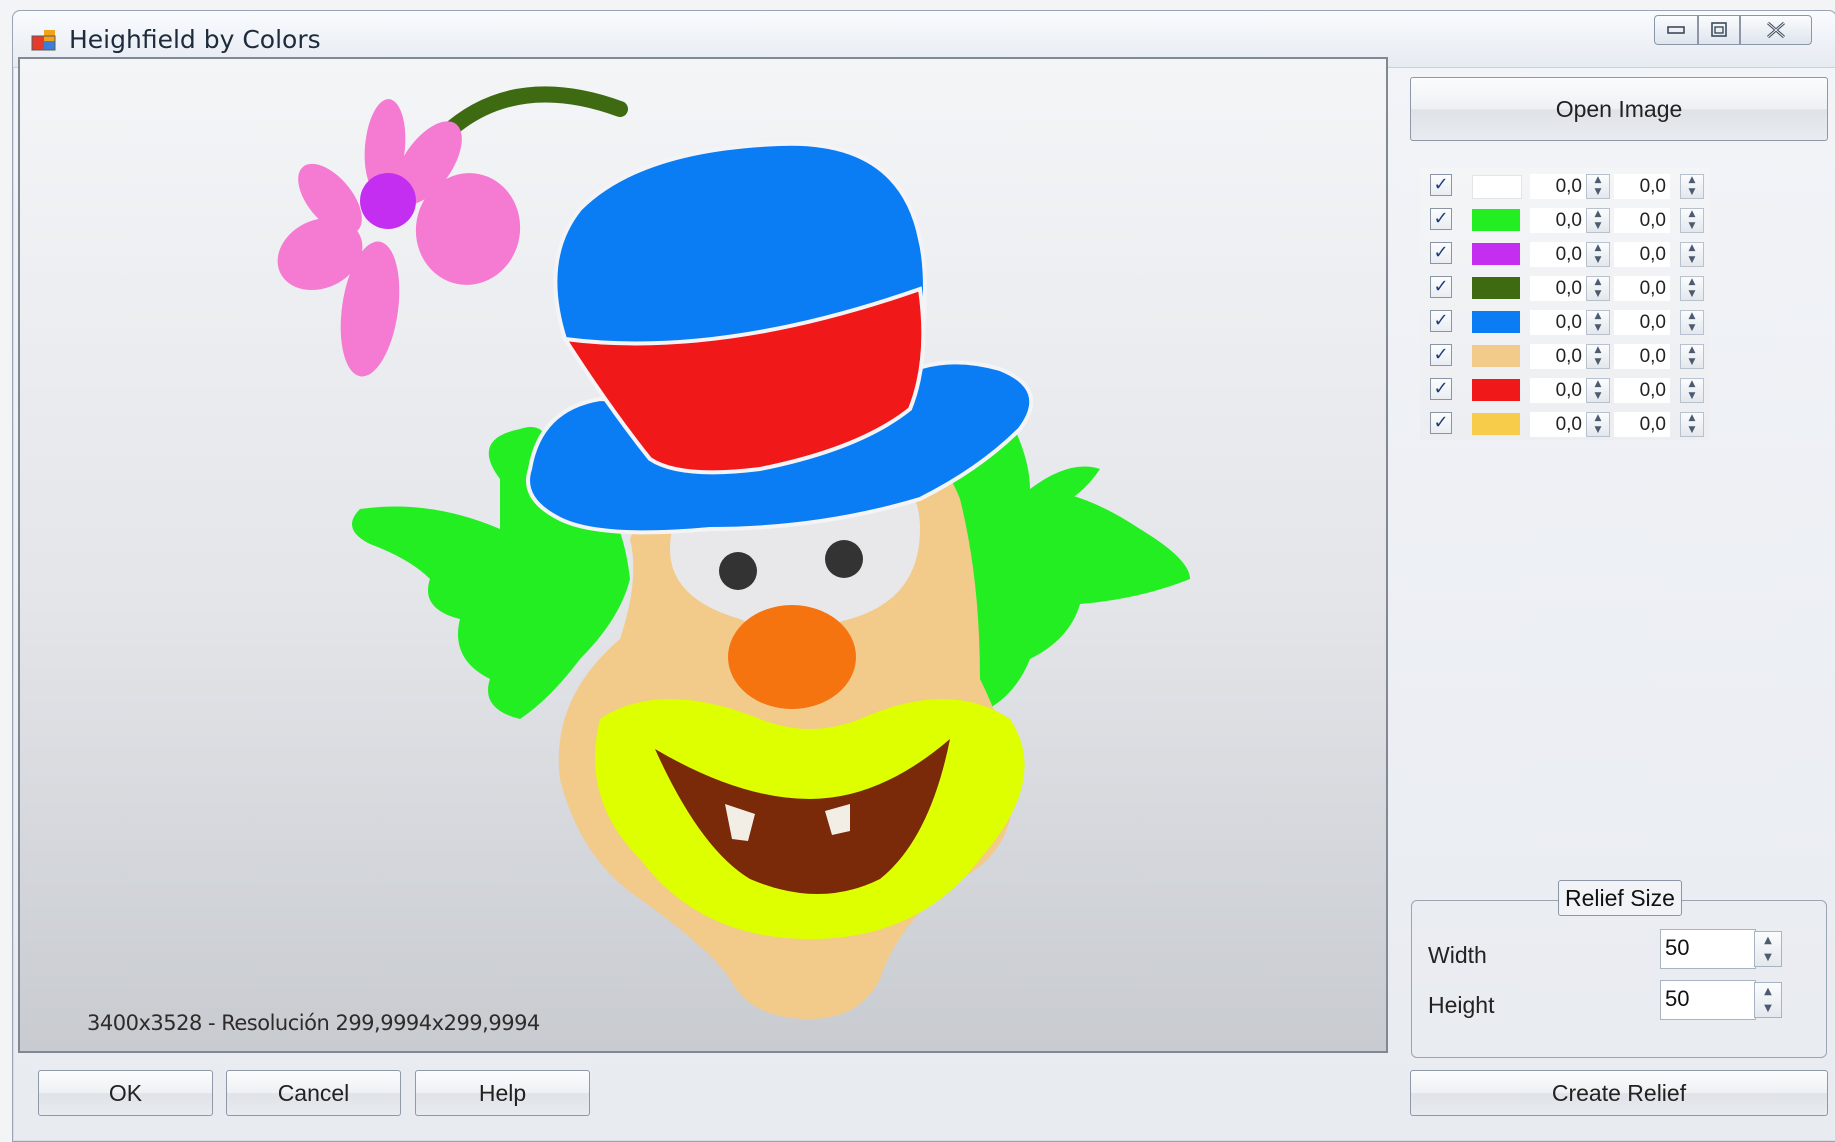 The width and height of the screenshot is (1835, 1142). Describe the element at coordinates (502, 1093) in the screenshot. I see `help-button: Help` at that location.